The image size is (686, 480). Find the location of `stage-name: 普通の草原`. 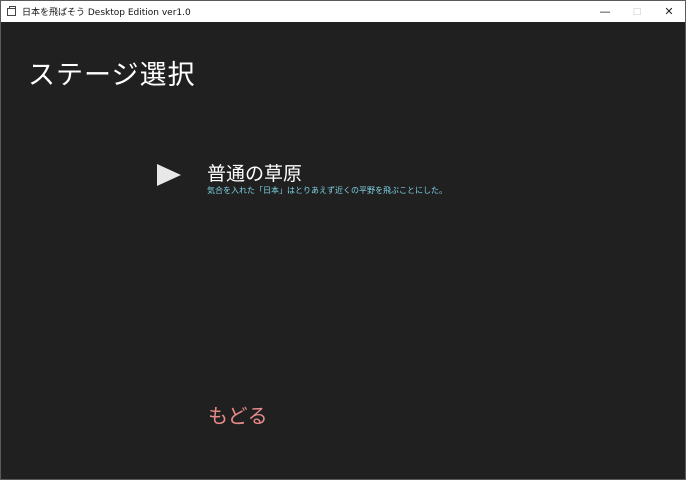

stage-name: 普通の草原 is located at coordinates (255, 174).